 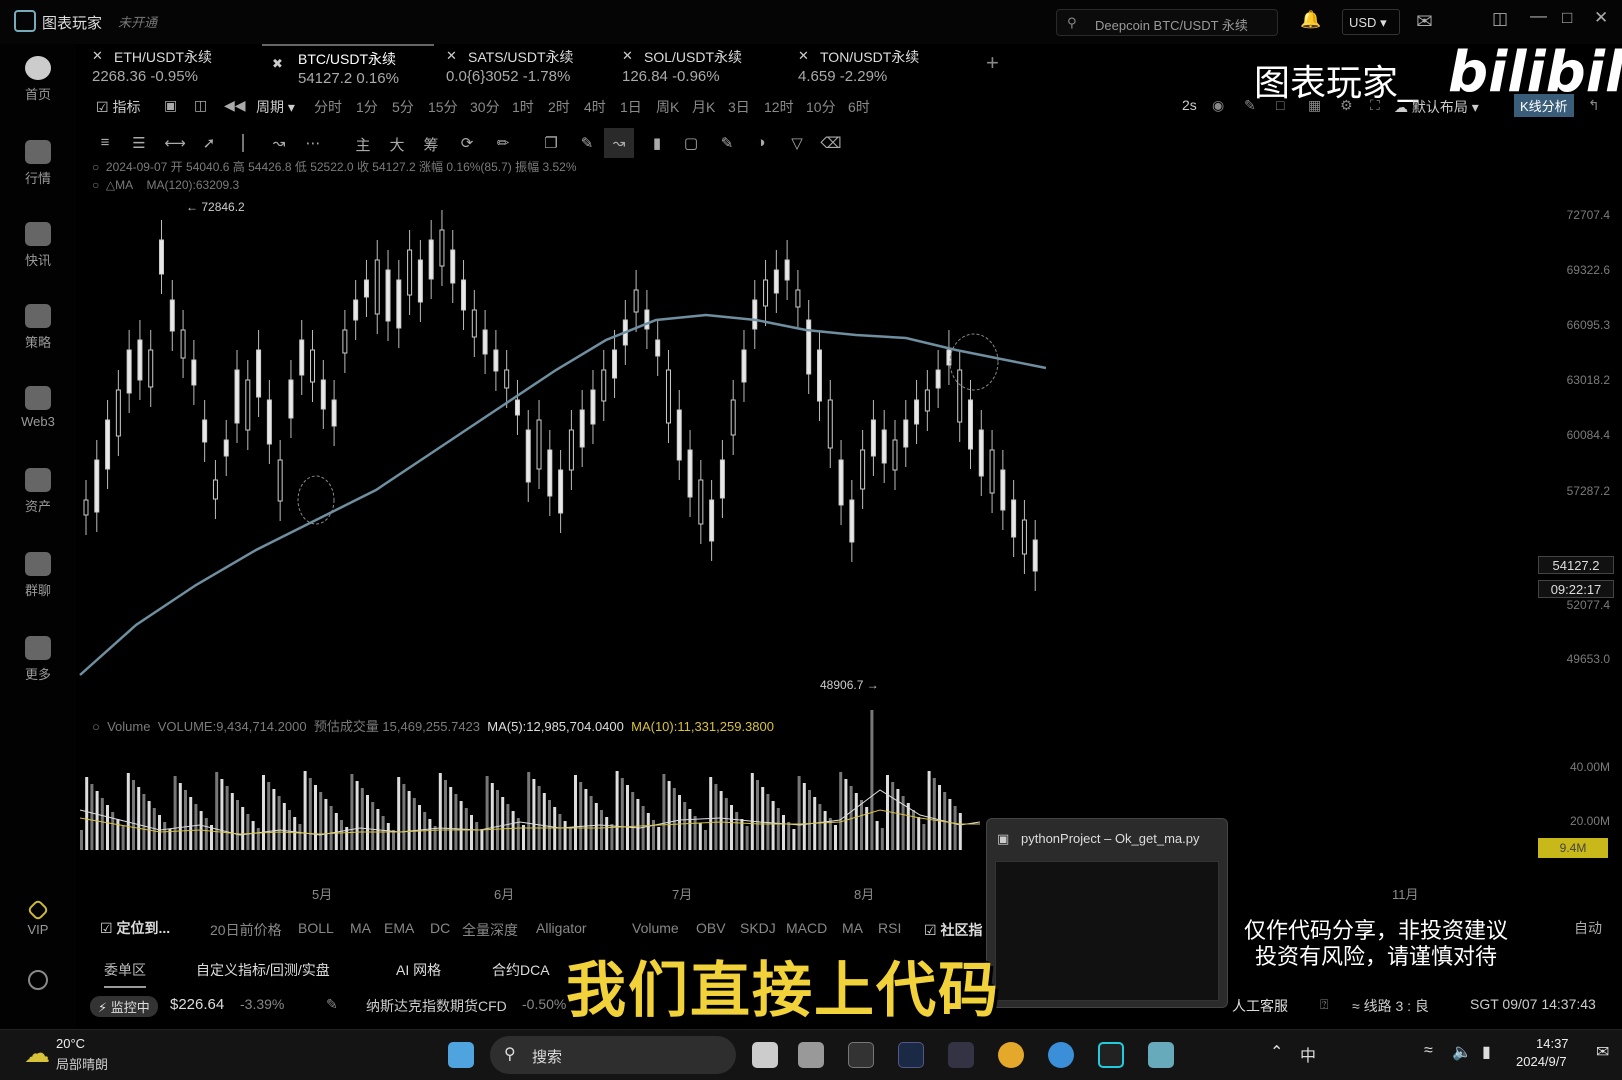 I want to click on pen-icon: ✎, so click(x=1250, y=105).